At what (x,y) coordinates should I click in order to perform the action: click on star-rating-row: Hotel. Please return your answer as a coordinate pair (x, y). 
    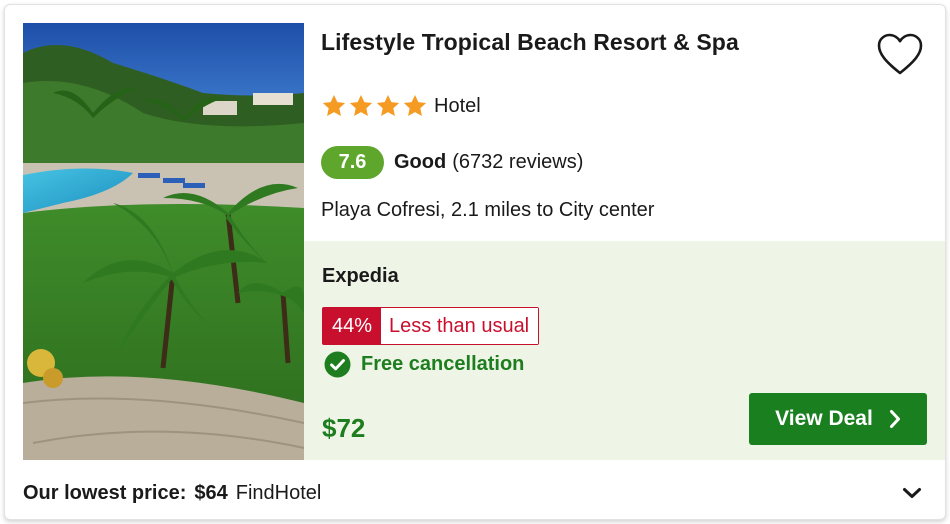
    Looking at the image, I should click on (401, 106).